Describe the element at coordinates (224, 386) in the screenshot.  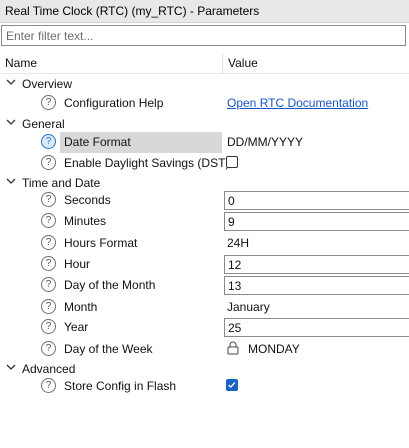
I see `param-row-store-config-flash: ? Store Config in Flash` at that location.